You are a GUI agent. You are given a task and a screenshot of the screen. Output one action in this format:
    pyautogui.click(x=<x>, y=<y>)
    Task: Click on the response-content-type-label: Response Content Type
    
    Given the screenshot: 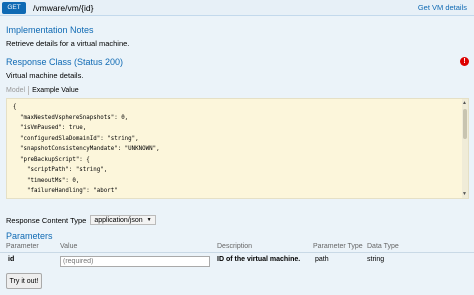 What is the action you would take?
    pyautogui.click(x=46, y=220)
    